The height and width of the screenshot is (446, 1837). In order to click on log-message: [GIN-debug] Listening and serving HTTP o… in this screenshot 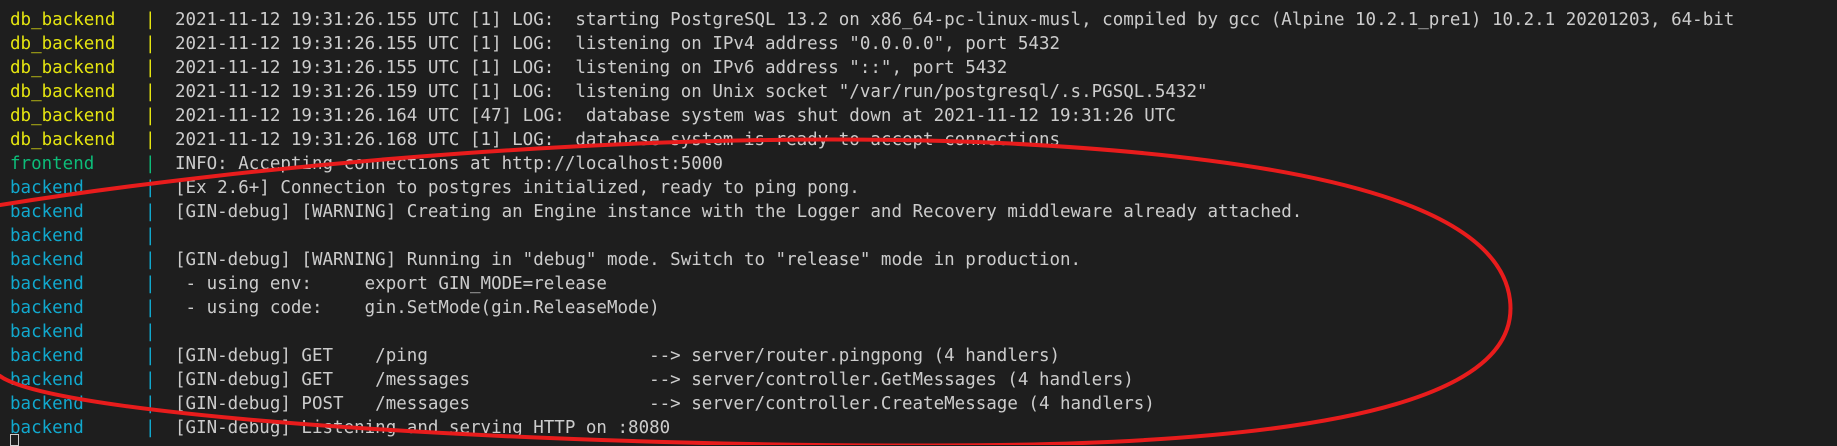, I will do `click(423, 428)`.